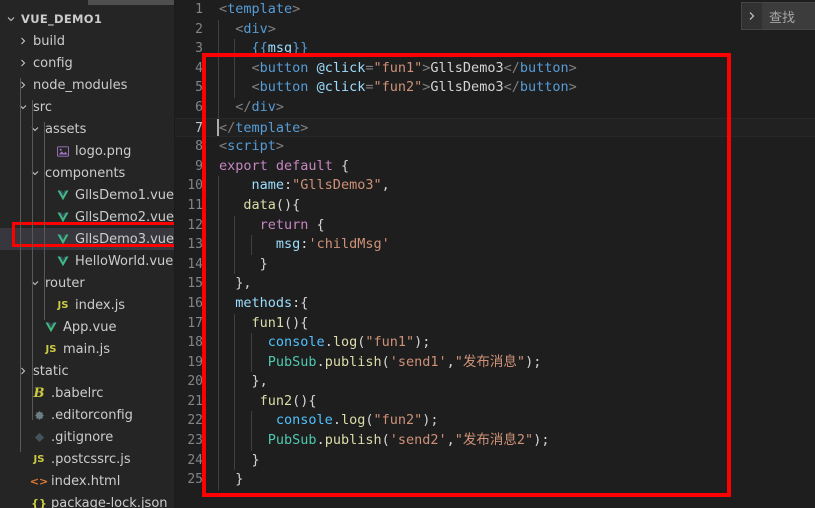 The image size is (815, 508). I want to click on line-number: 8, so click(199, 147).